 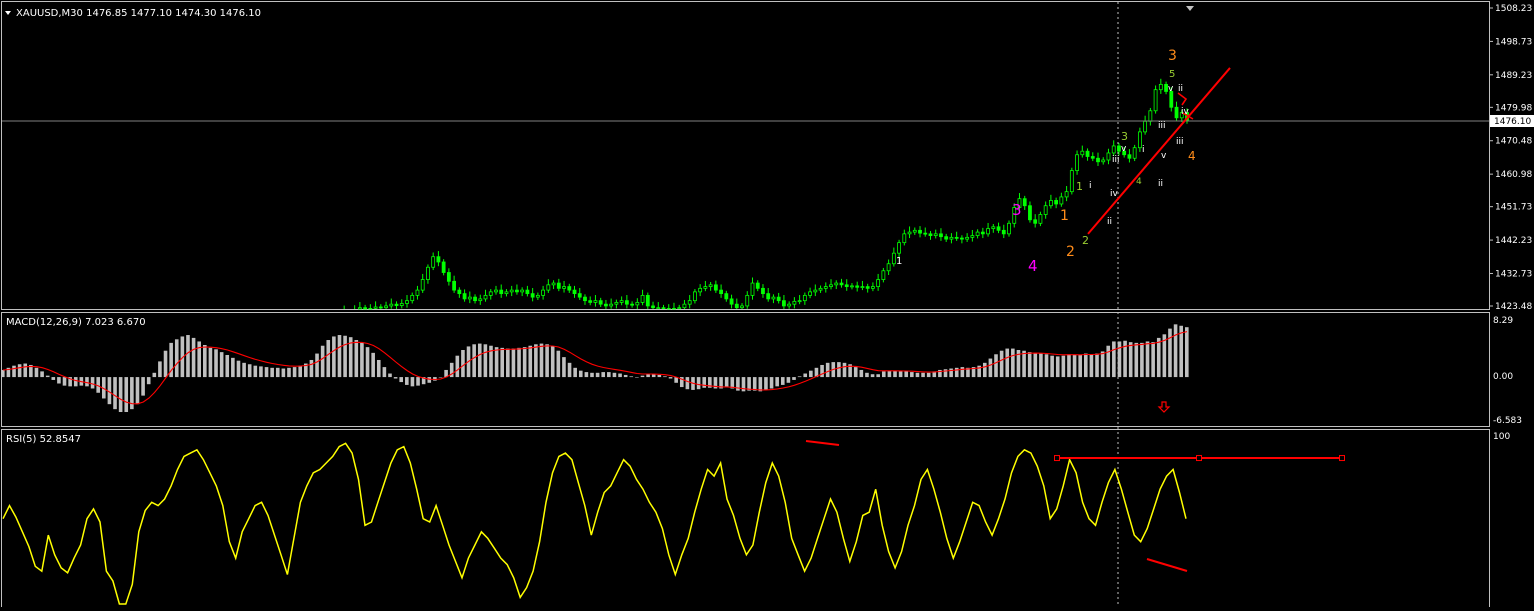 I want to click on price-label: 1470.48, so click(x=1513, y=142).